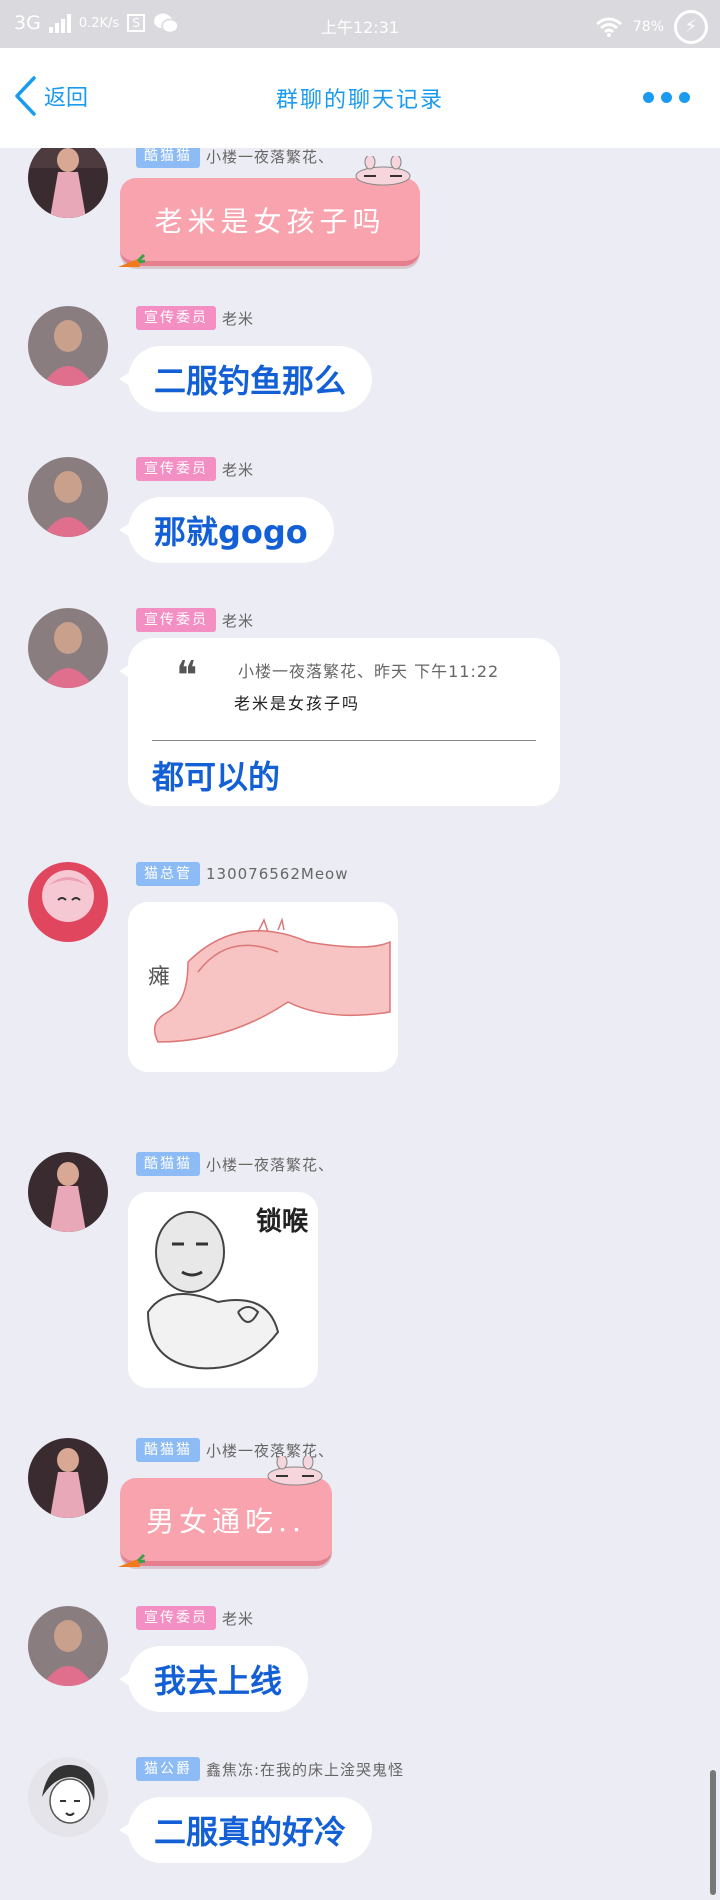 This screenshot has width=720, height=1900. What do you see at coordinates (360, 1666) in the screenshot?
I see `message-item: 宣传委员 老米 我去上线` at bounding box center [360, 1666].